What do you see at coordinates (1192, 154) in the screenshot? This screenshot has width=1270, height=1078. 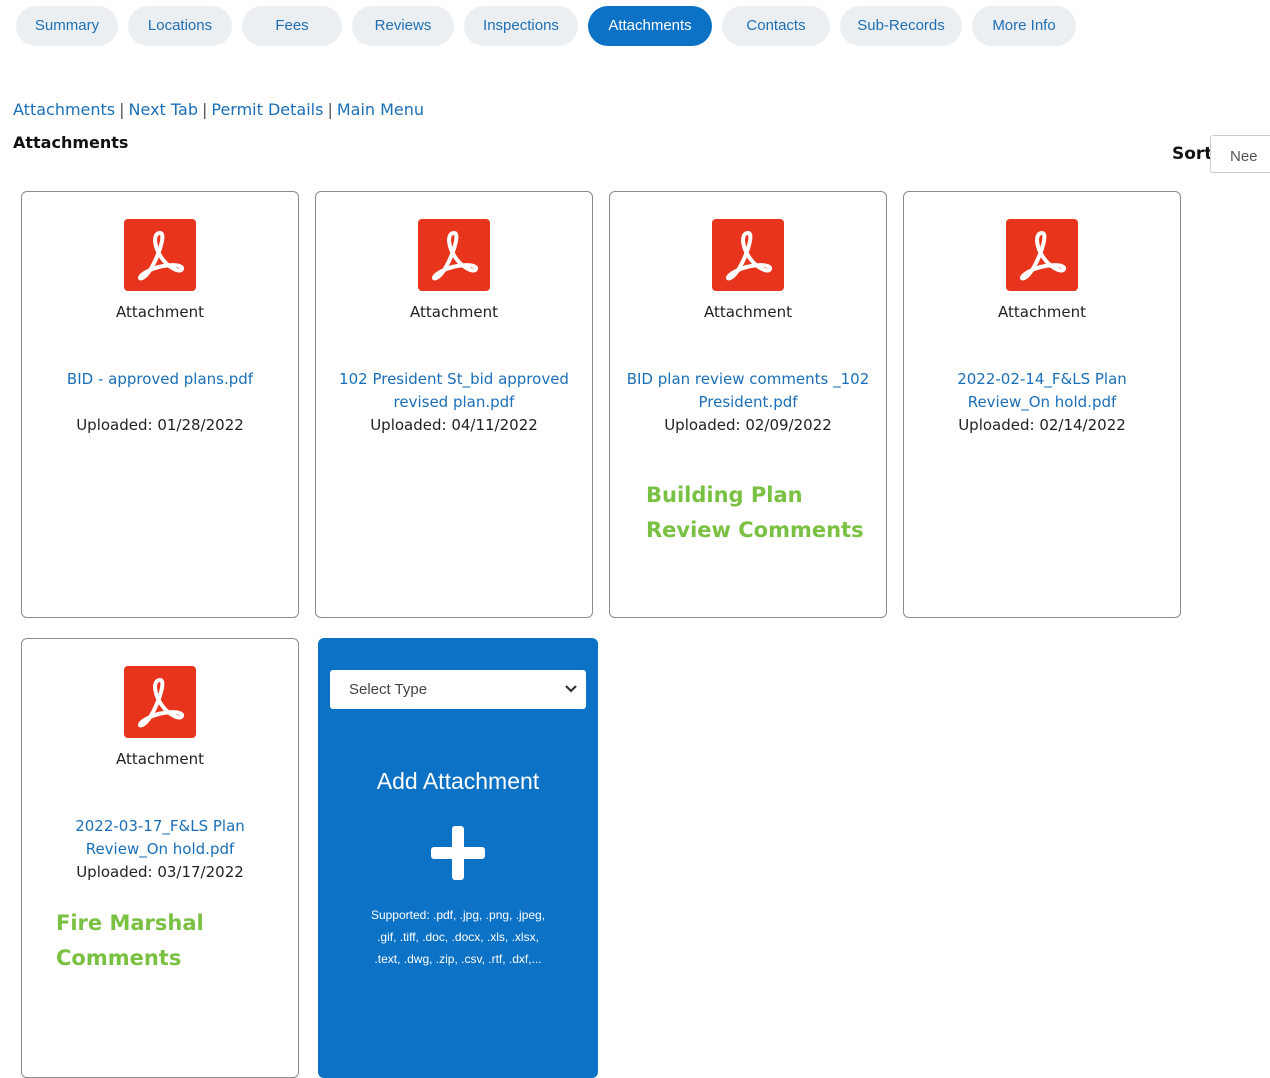 I see `sort-label: Sort` at bounding box center [1192, 154].